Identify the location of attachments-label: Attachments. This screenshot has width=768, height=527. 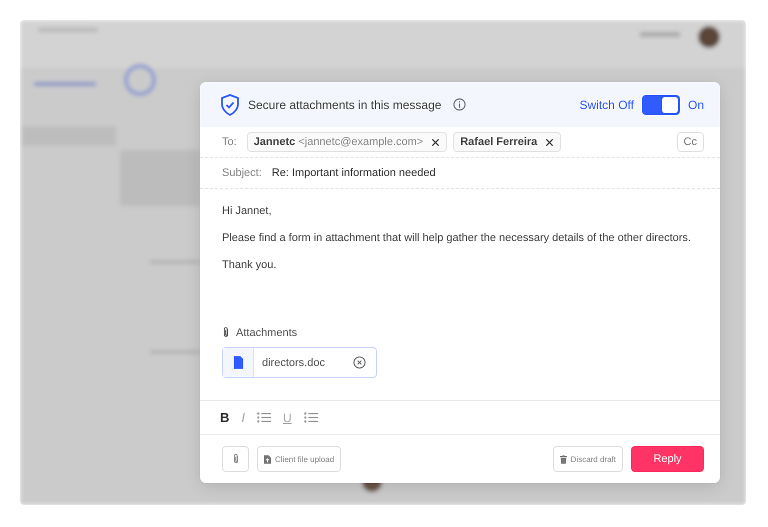
(267, 332).